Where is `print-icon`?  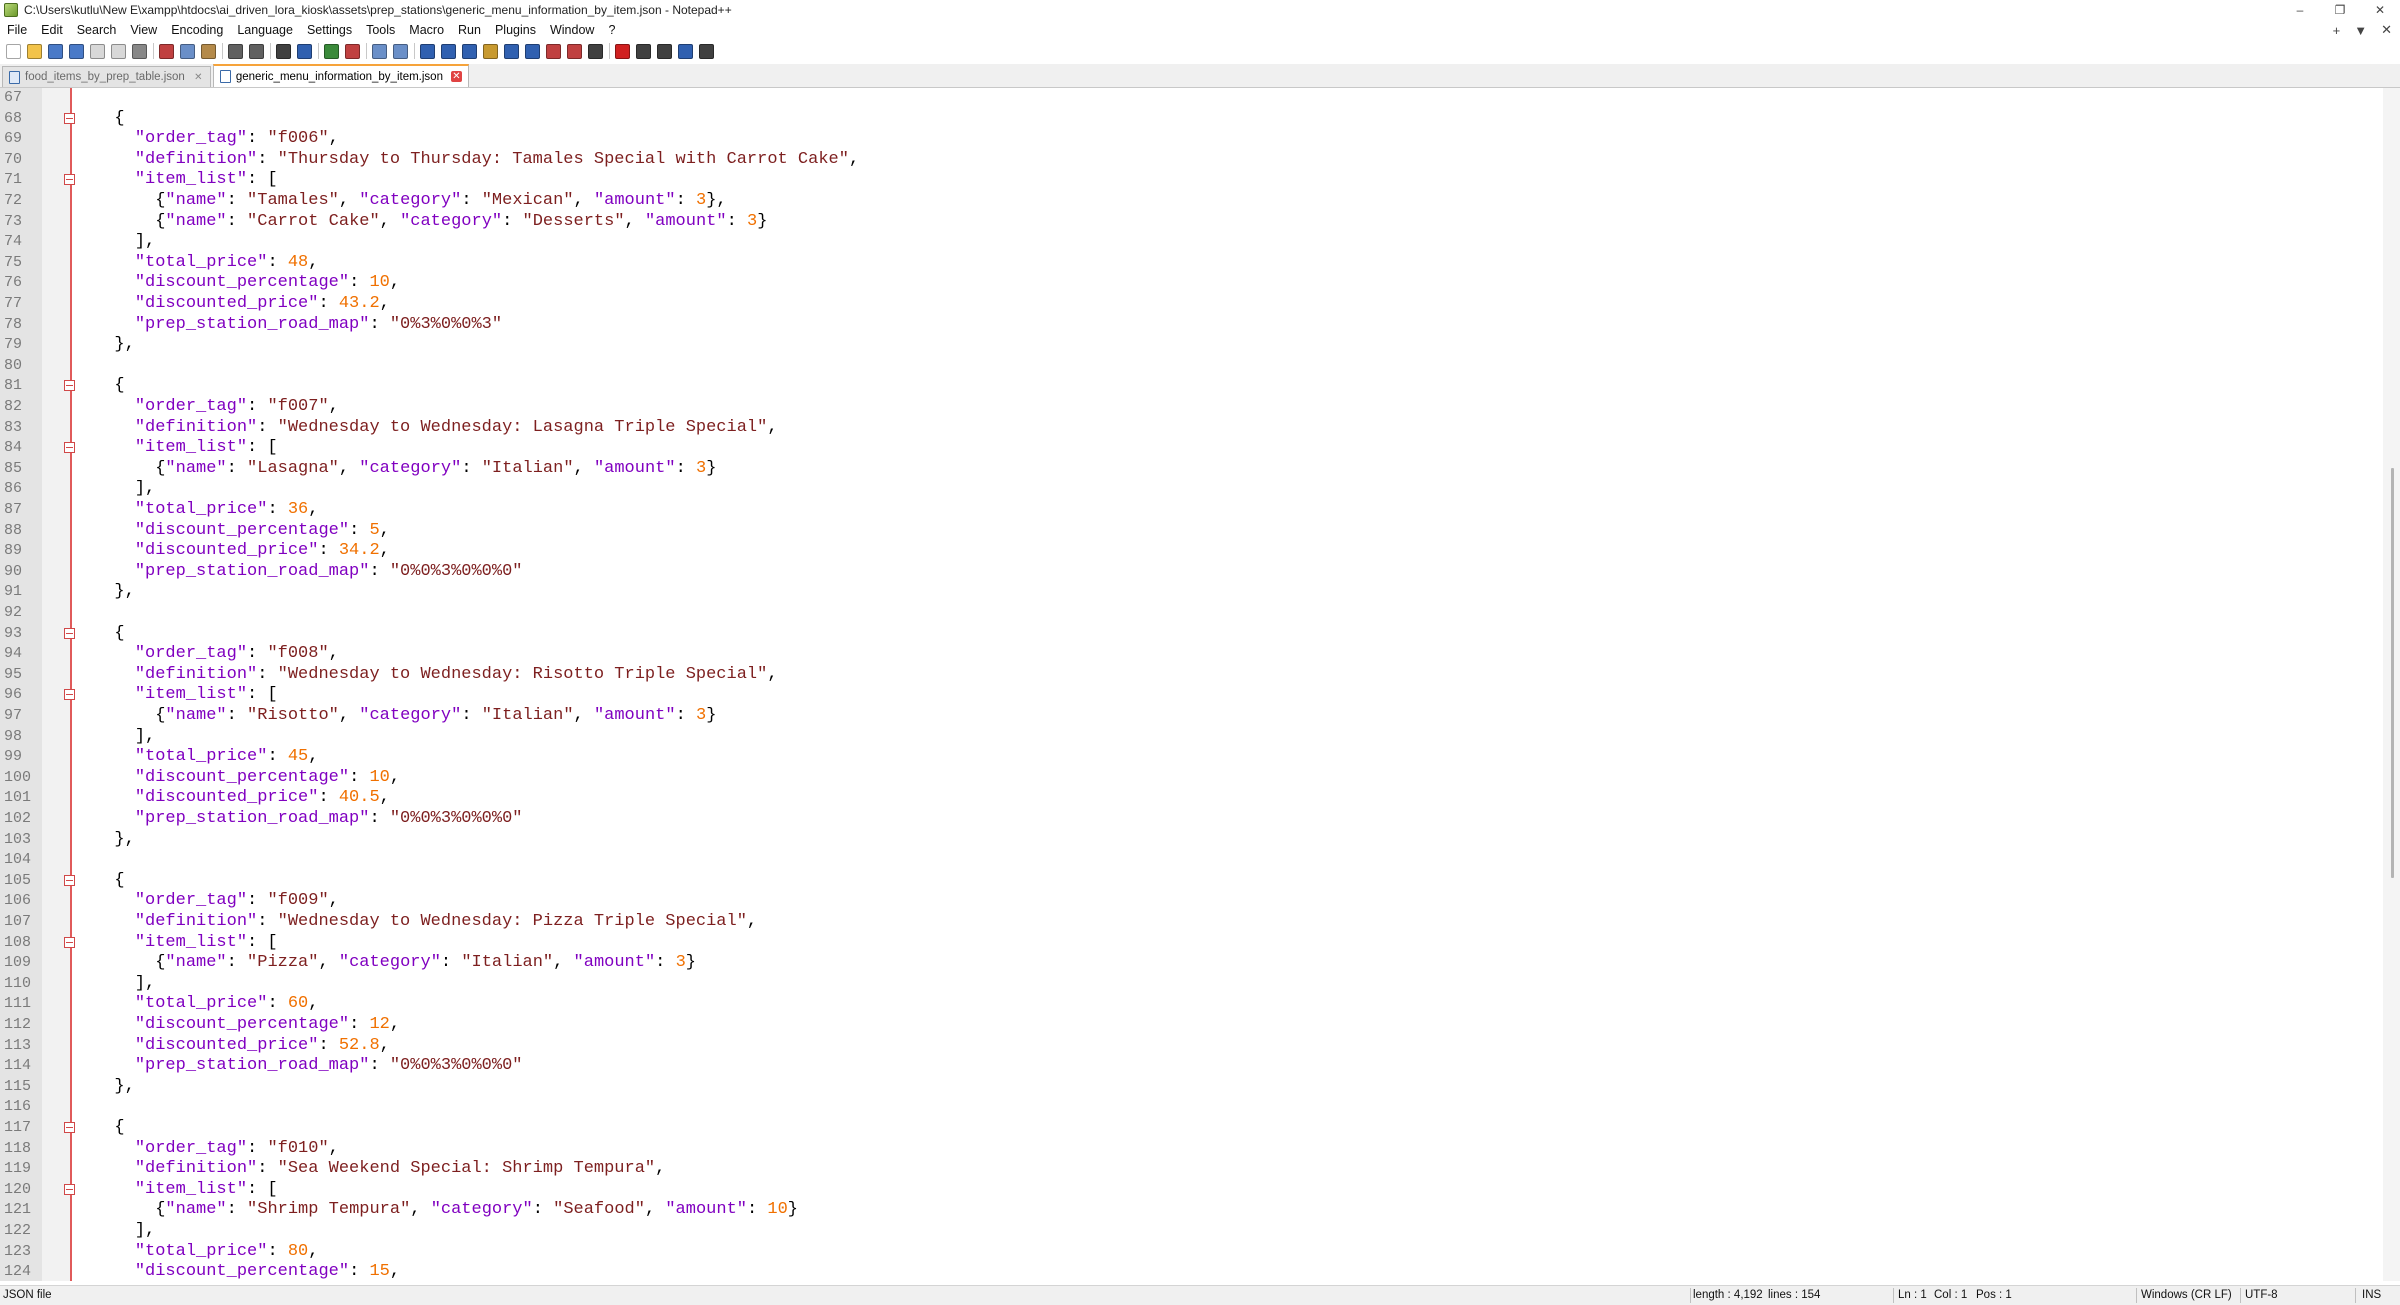
print-icon is located at coordinates (139, 51).